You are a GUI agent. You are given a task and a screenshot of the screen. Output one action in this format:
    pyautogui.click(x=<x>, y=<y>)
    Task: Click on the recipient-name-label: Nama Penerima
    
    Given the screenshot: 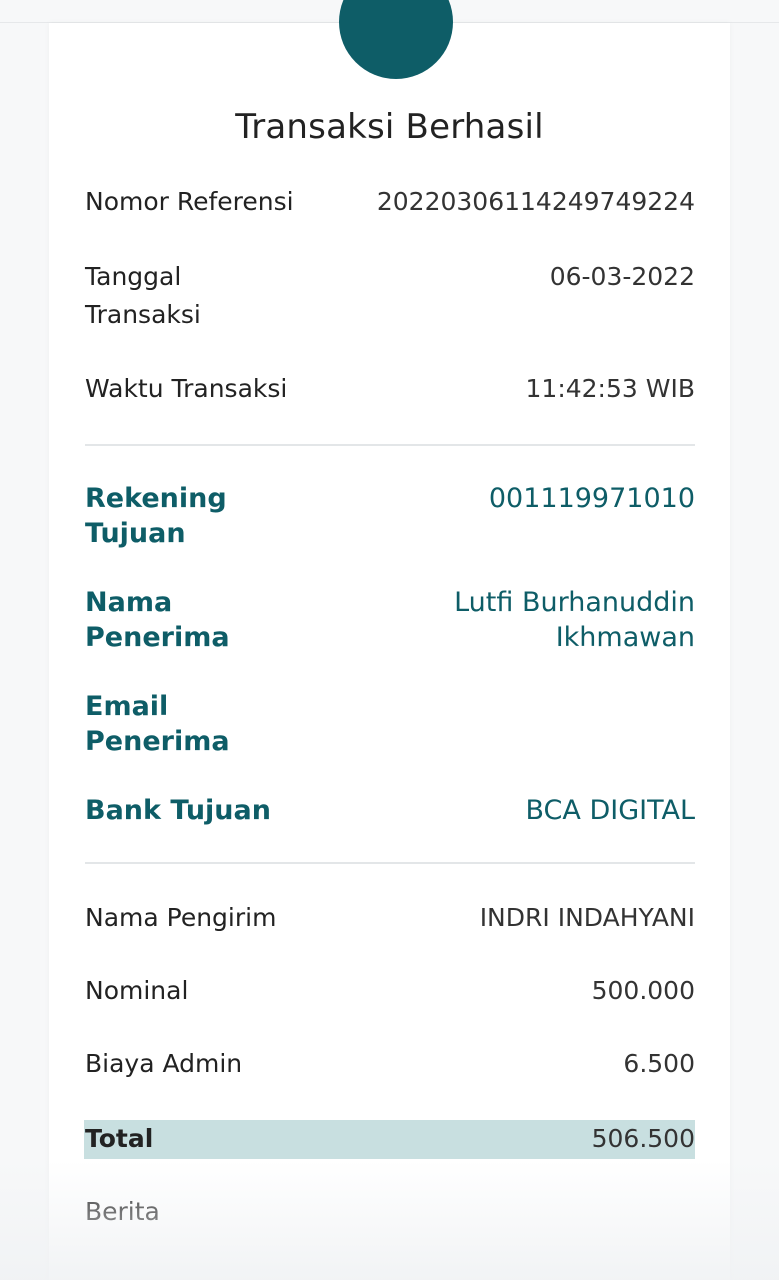 What is the action you would take?
    pyautogui.click(x=157, y=620)
    